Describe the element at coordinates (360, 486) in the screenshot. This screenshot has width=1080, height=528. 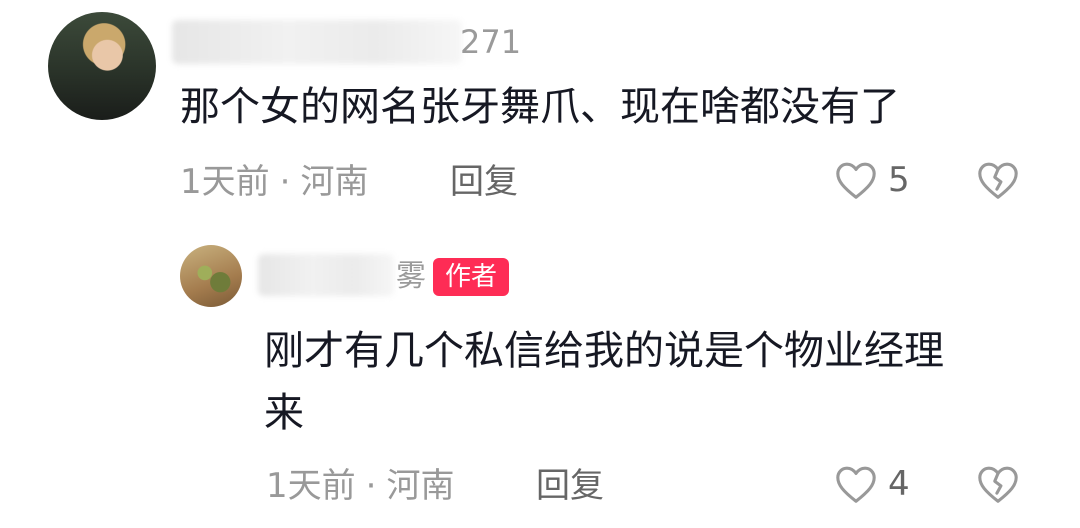
I see `reply-meta: 1天前 · 河南` at that location.